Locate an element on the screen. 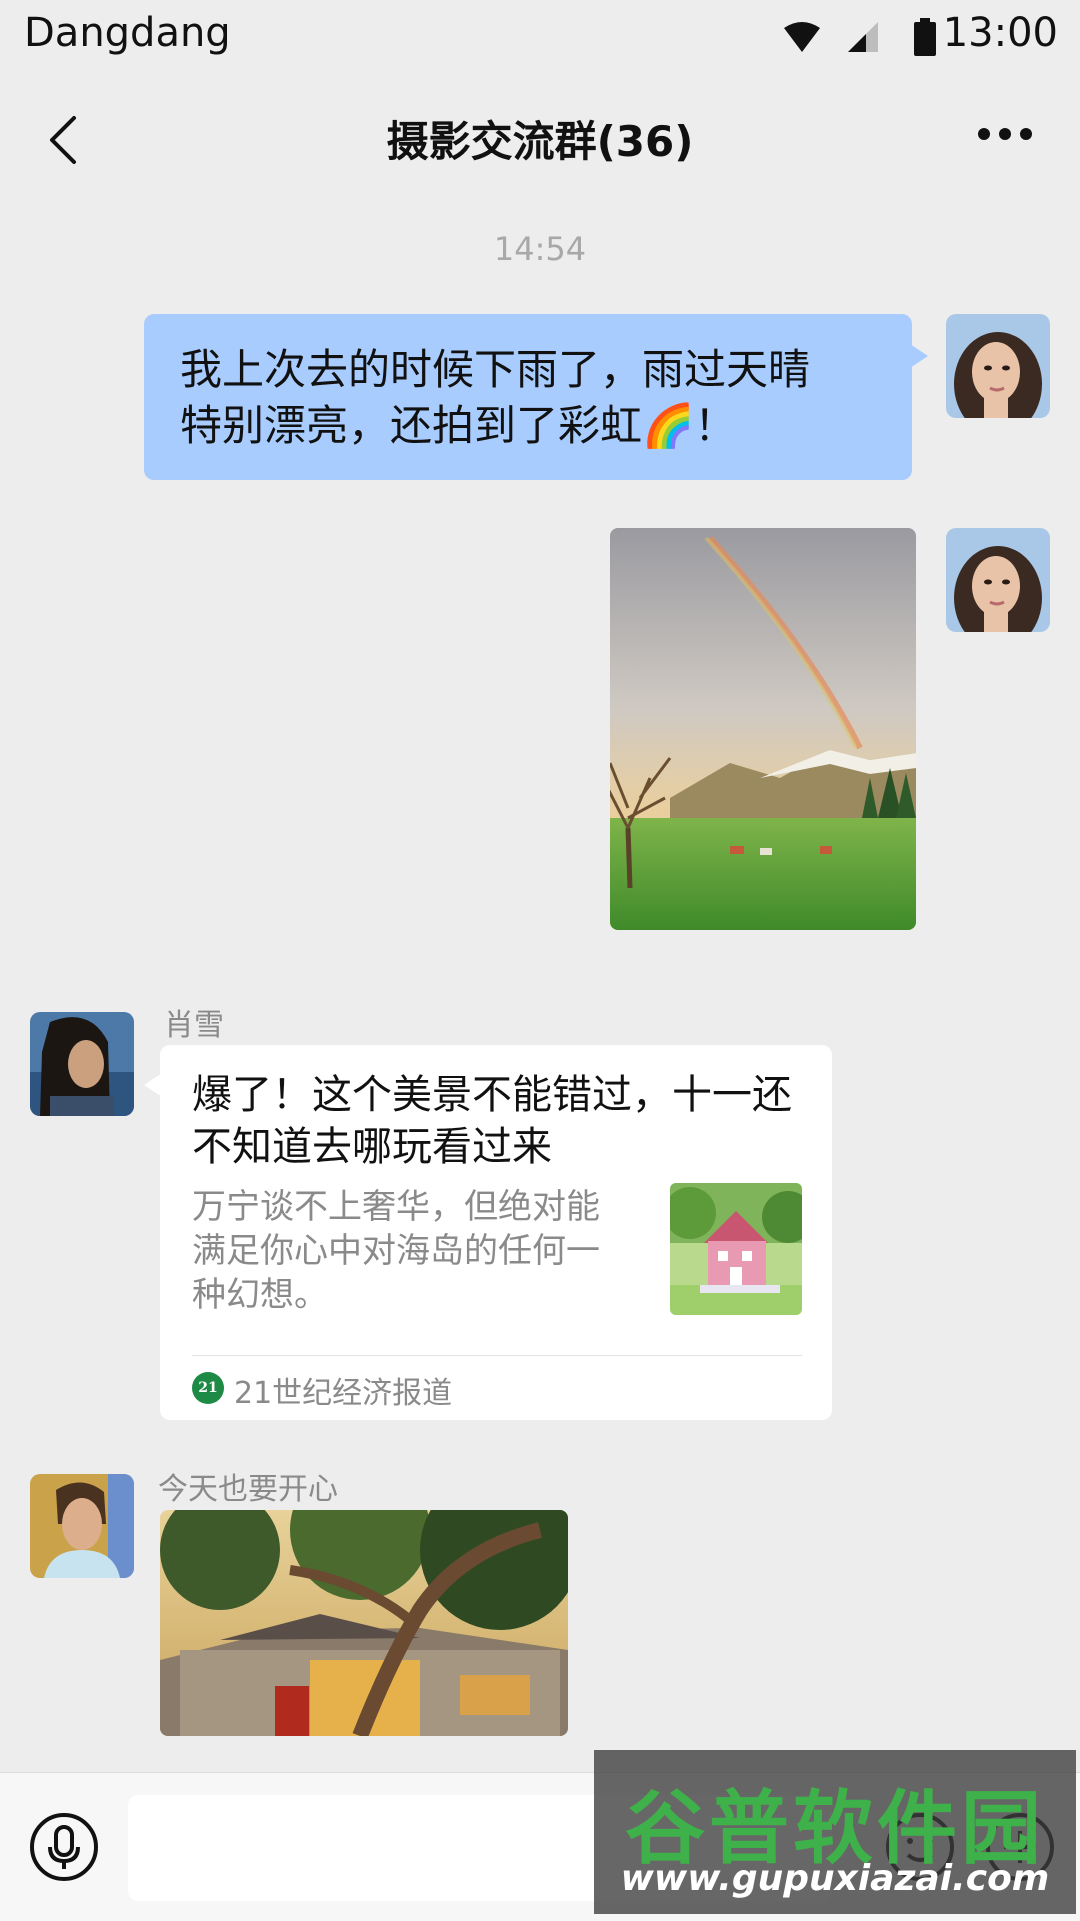 The height and width of the screenshot is (1921, 1080). clock: 13:00 is located at coordinates (1000, 33).